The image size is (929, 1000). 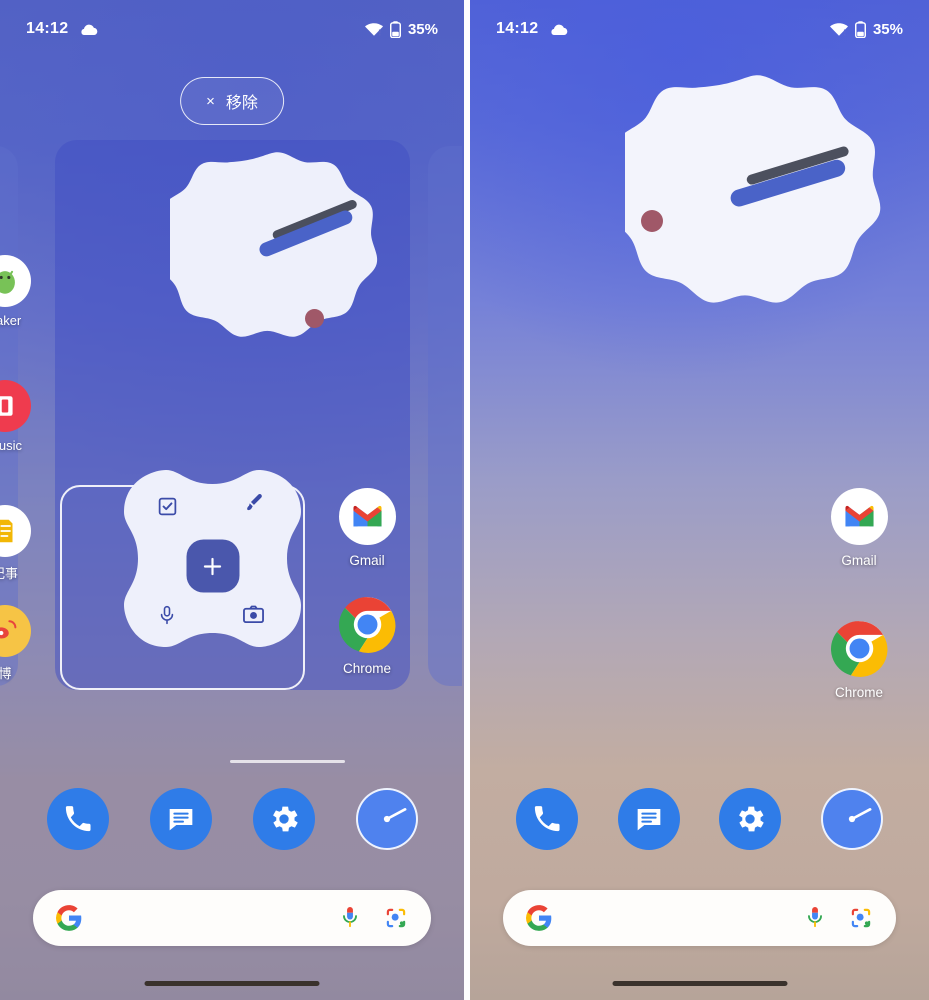 I want to click on home-page-peek-right, so click(x=445, y=416).